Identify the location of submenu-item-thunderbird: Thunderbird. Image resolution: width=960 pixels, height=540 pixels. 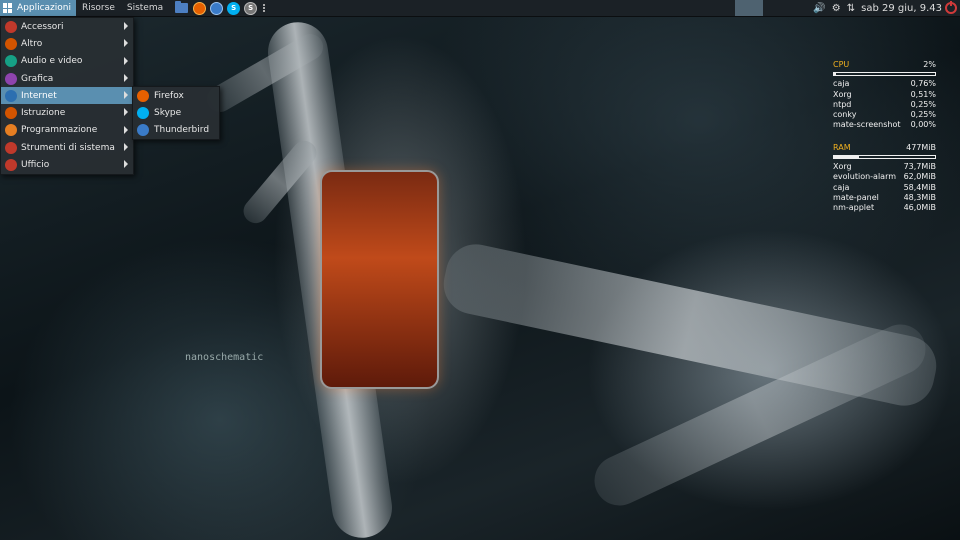
(176, 130).